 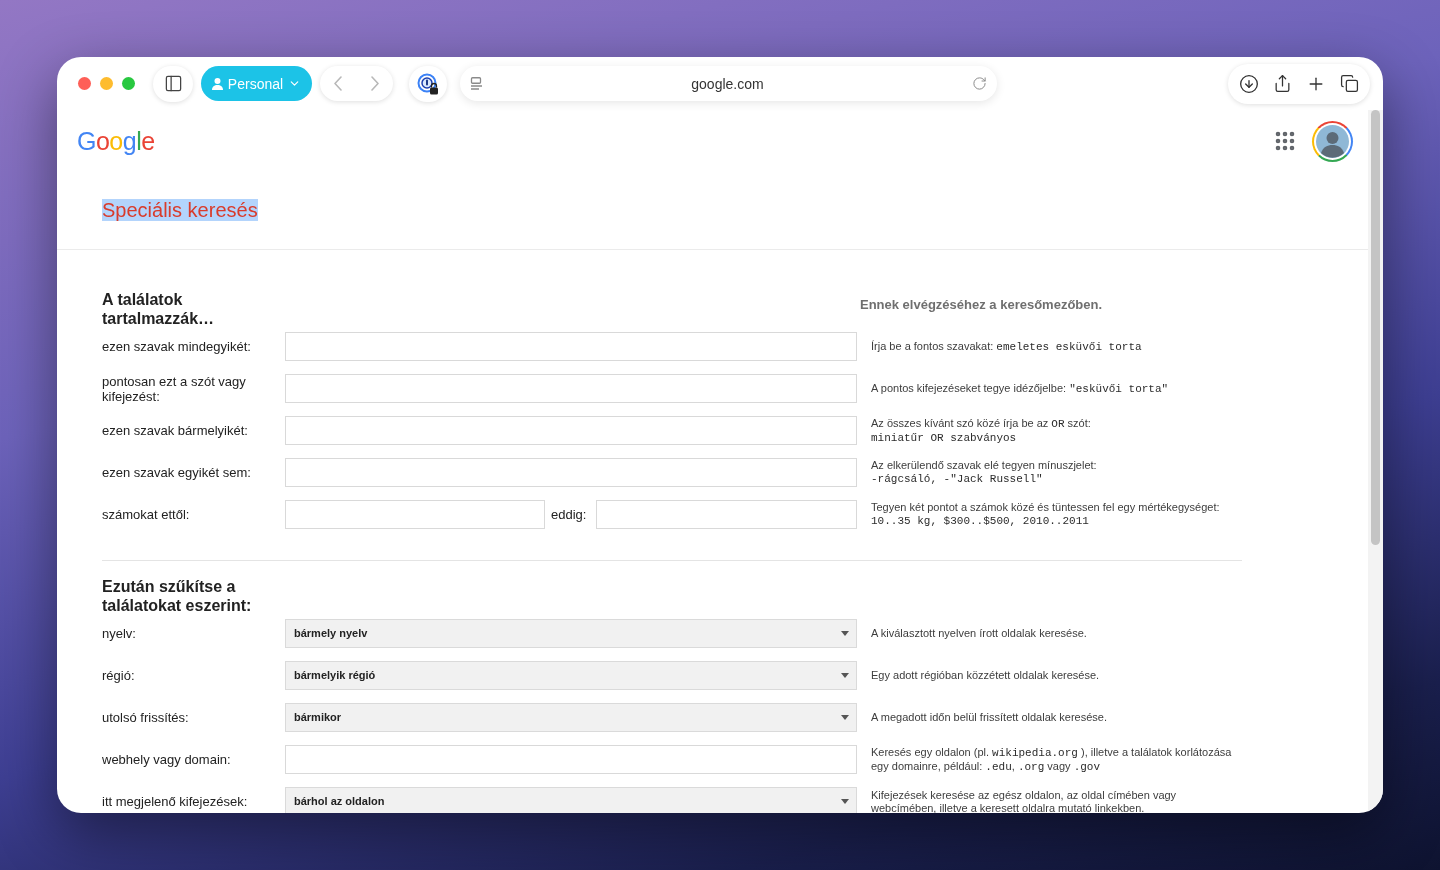 I want to click on field-label: pontosan ezt a szót vagy kifejezést:, so click(x=174, y=388).